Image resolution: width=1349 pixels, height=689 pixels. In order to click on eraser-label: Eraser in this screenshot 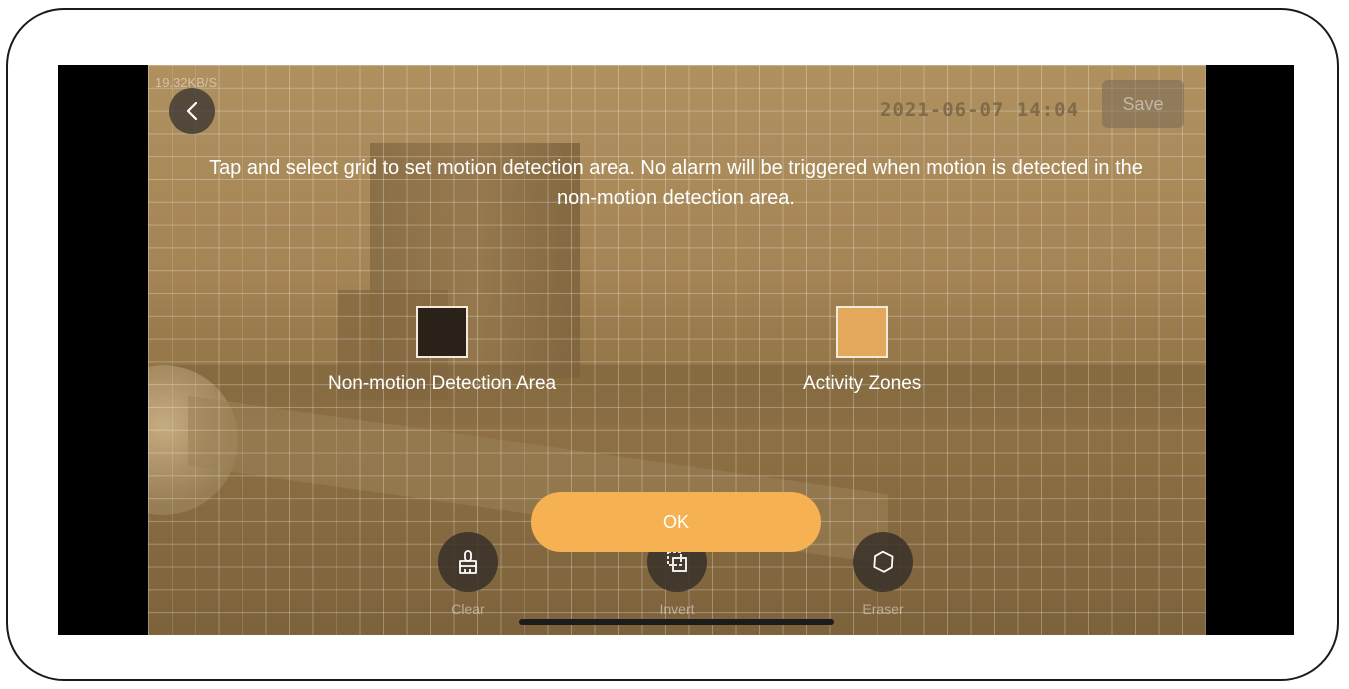, I will do `click(883, 609)`.